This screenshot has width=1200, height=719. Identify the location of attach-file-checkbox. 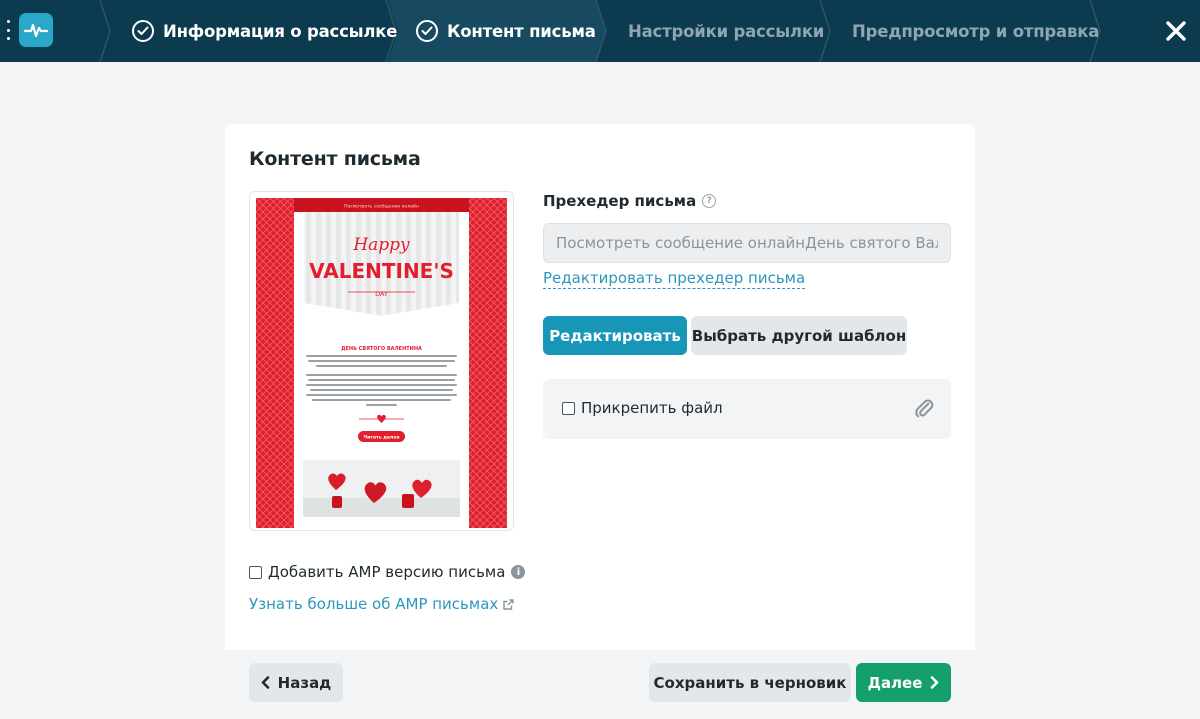
(568, 408).